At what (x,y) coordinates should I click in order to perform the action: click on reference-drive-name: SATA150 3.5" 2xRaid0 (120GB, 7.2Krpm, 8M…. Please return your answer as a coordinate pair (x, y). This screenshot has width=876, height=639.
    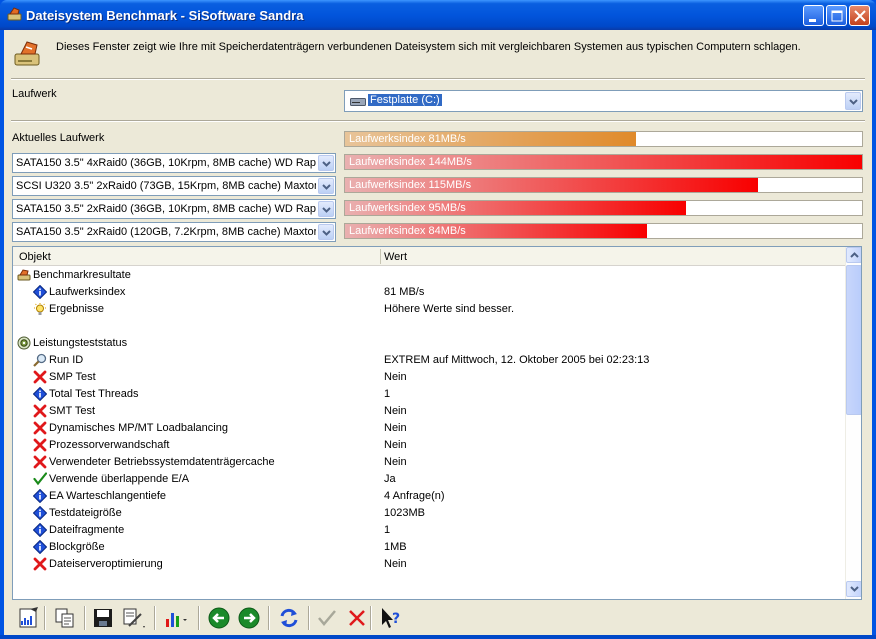
    Looking at the image, I should click on (166, 232).